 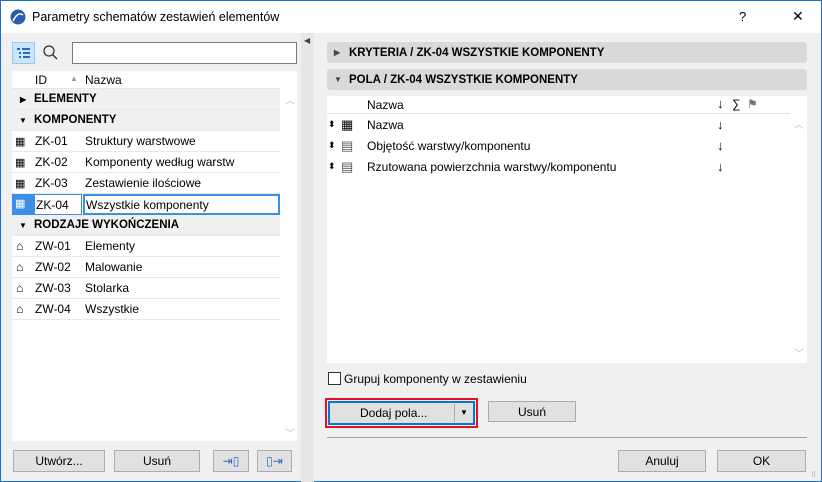 I want to click on group-rodzaje-wykonczenia: ▼ RODZAJE WYKOŃCZENIA, so click(x=146, y=225).